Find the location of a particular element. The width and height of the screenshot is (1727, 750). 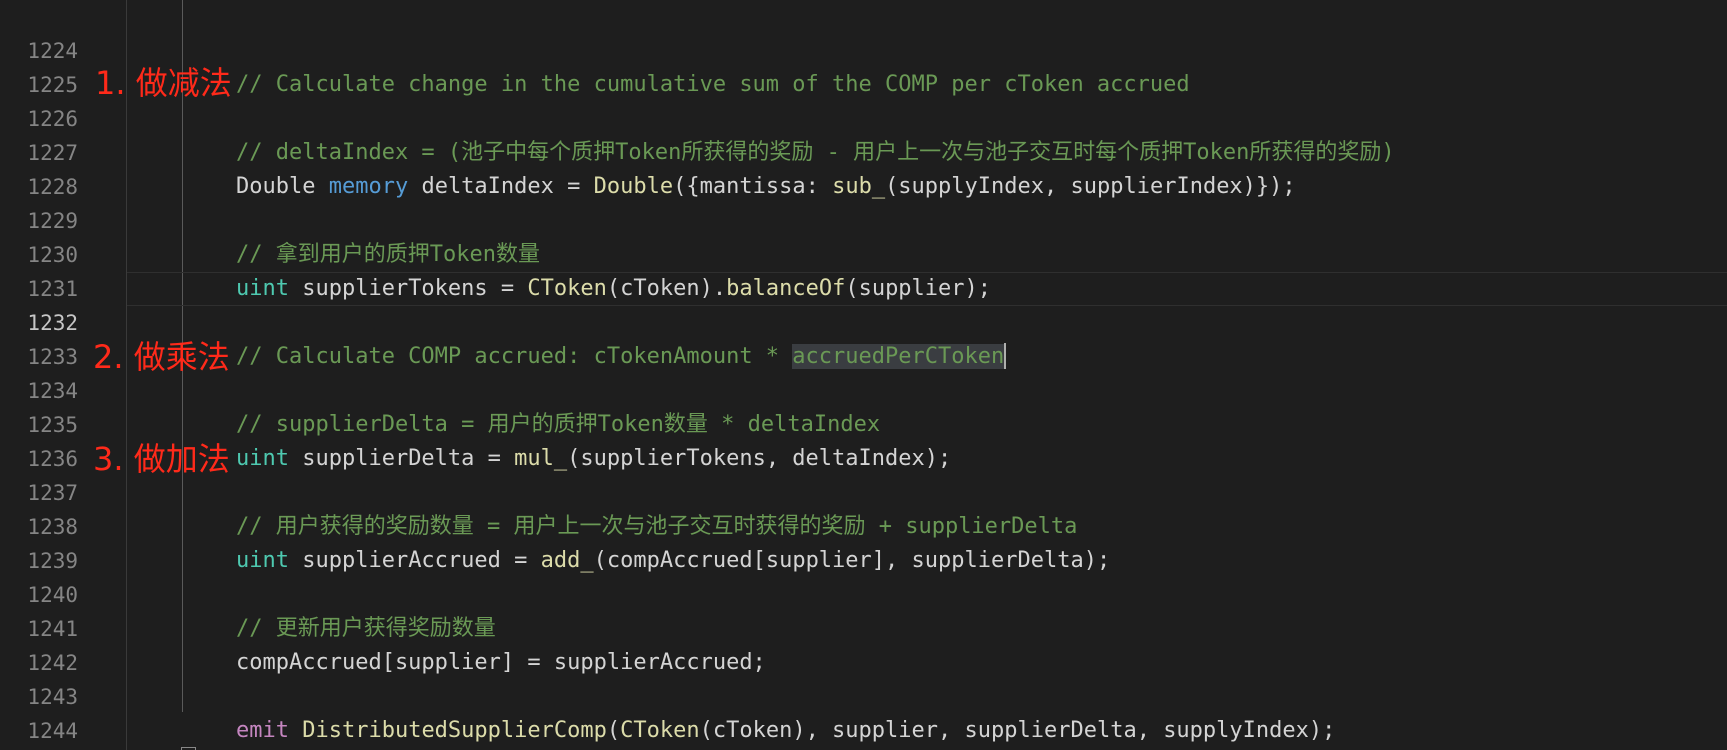

code-line-1240: 1240 // 更新用户获得奖励数量 is located at coordinates (863, 592).